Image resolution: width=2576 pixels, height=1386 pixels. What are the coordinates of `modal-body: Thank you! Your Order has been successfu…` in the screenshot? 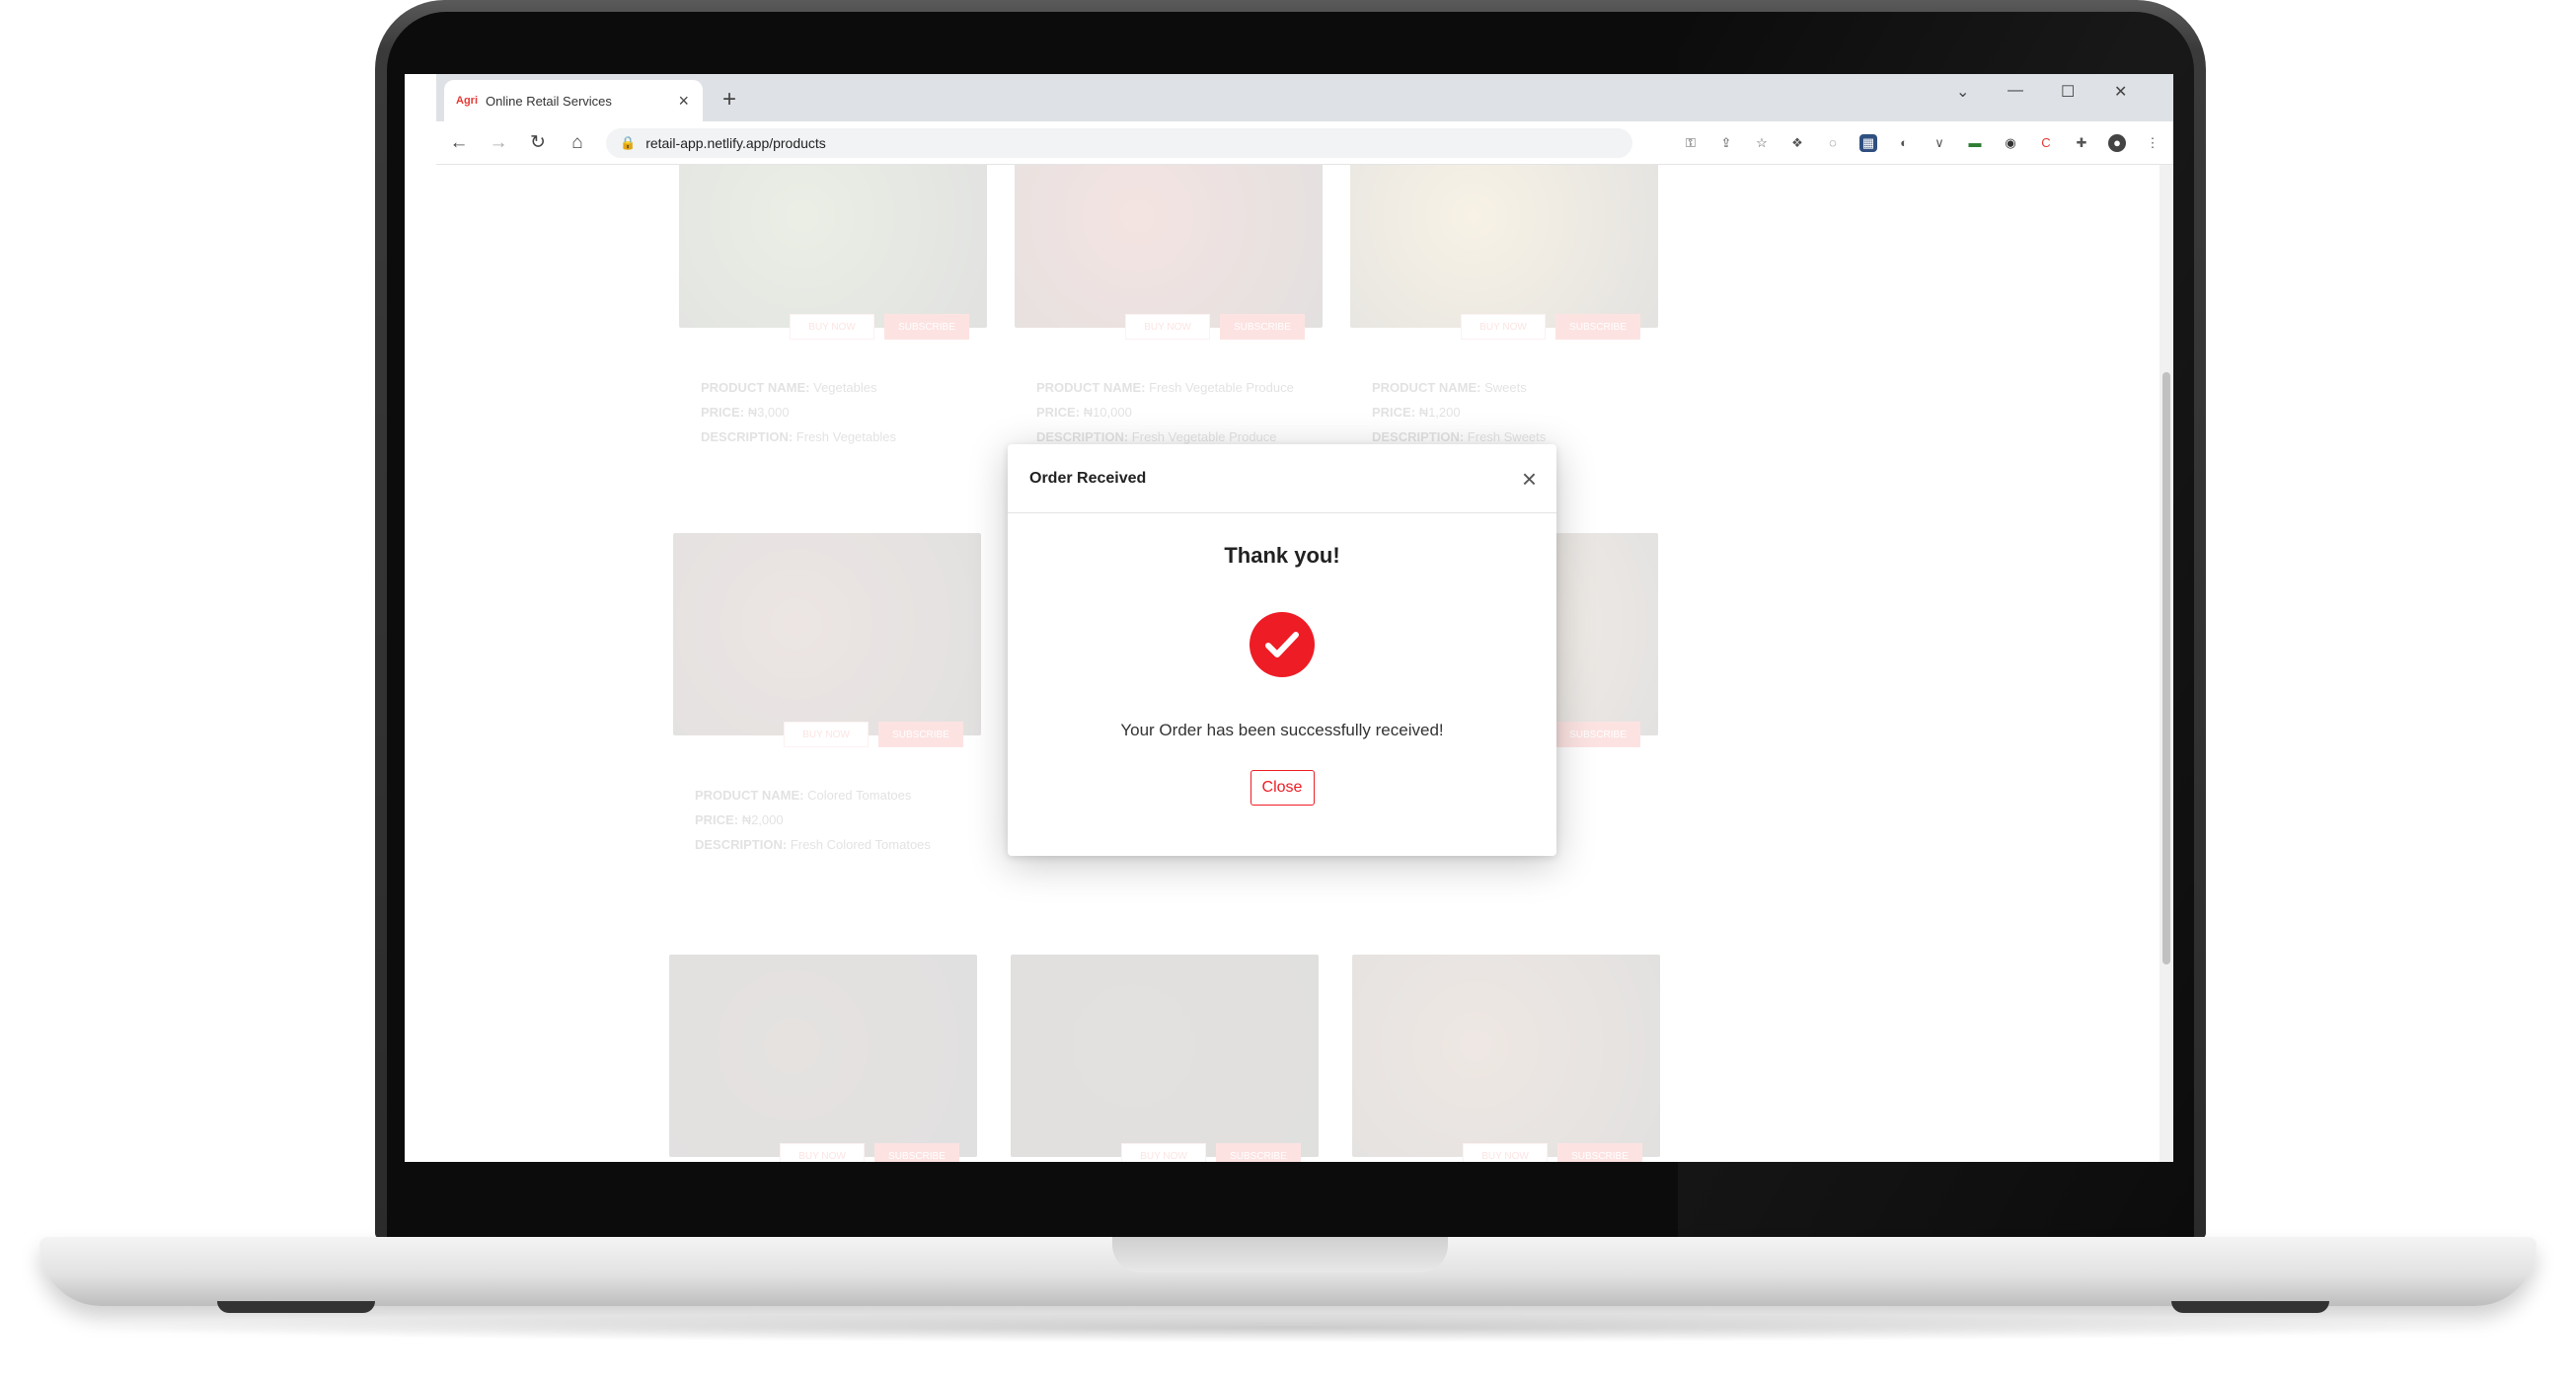 It's located at (1282, 659).